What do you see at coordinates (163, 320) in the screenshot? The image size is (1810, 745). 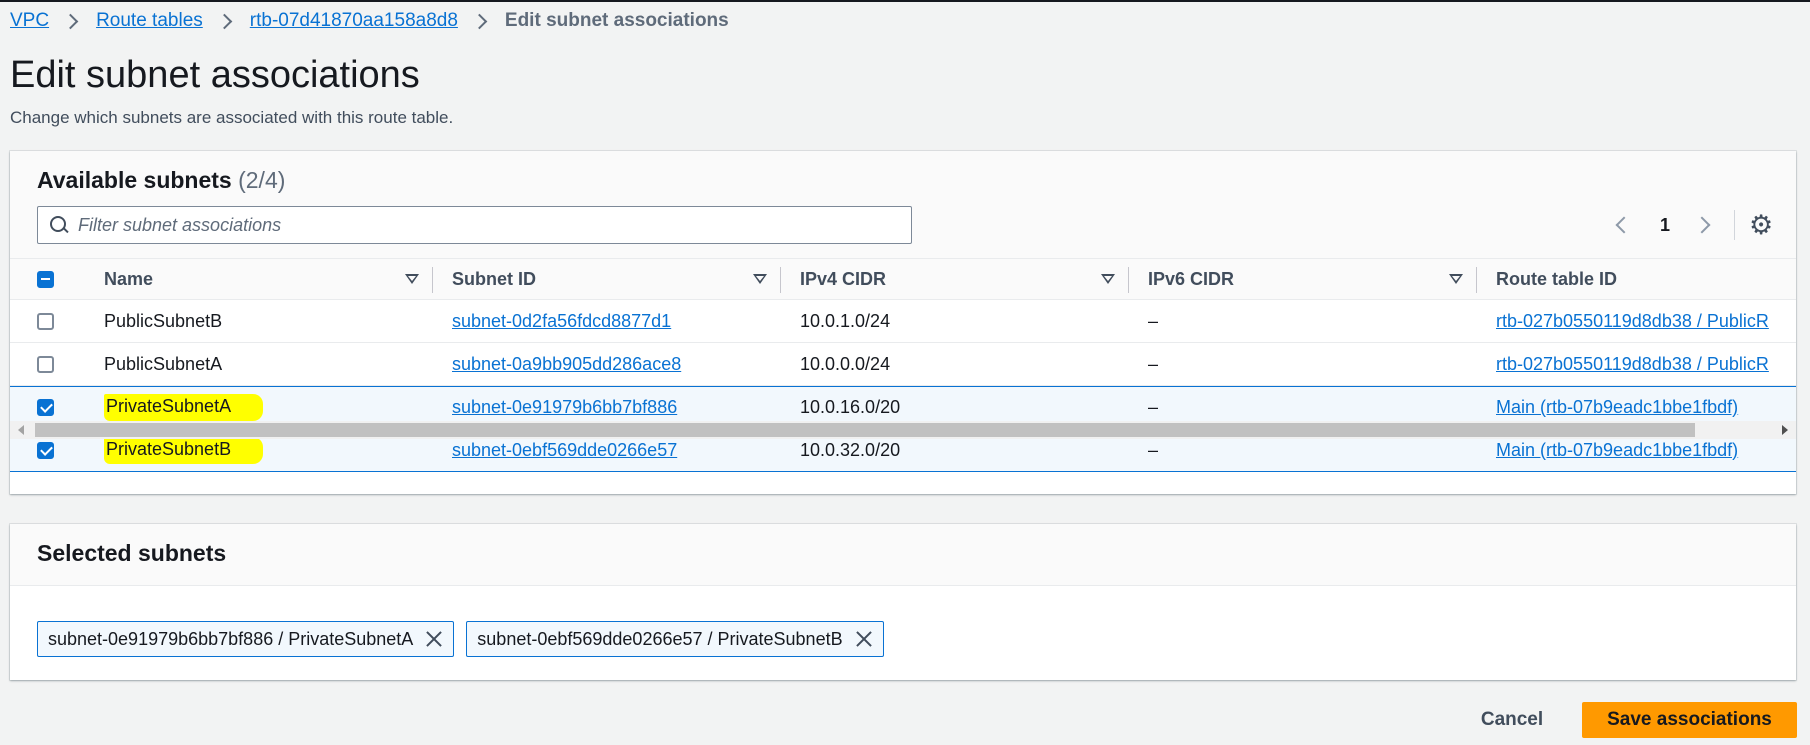 I see `subnet-name: PublicSubnetB` at bounding box center [163, 320].